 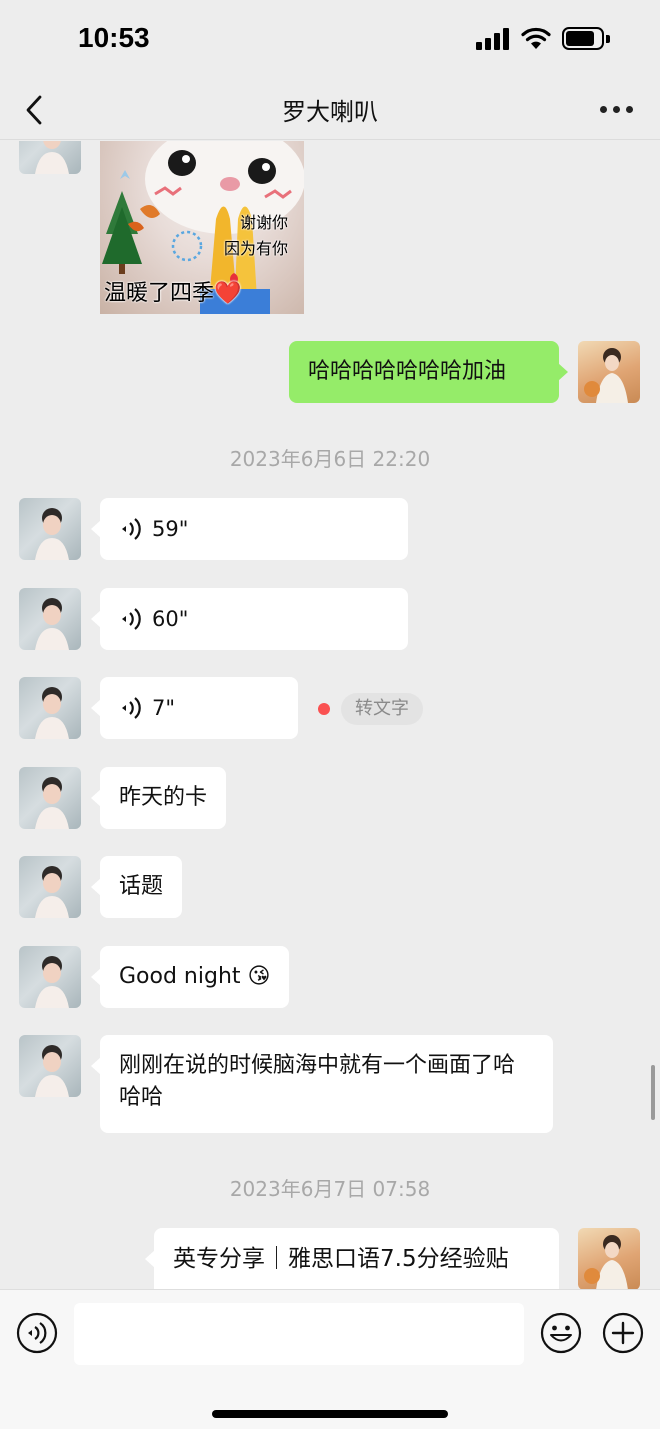 What do you see at coordinates (536, 38) in the screenshot?
I see `wifi-icon` at bounding box center [536, 38].